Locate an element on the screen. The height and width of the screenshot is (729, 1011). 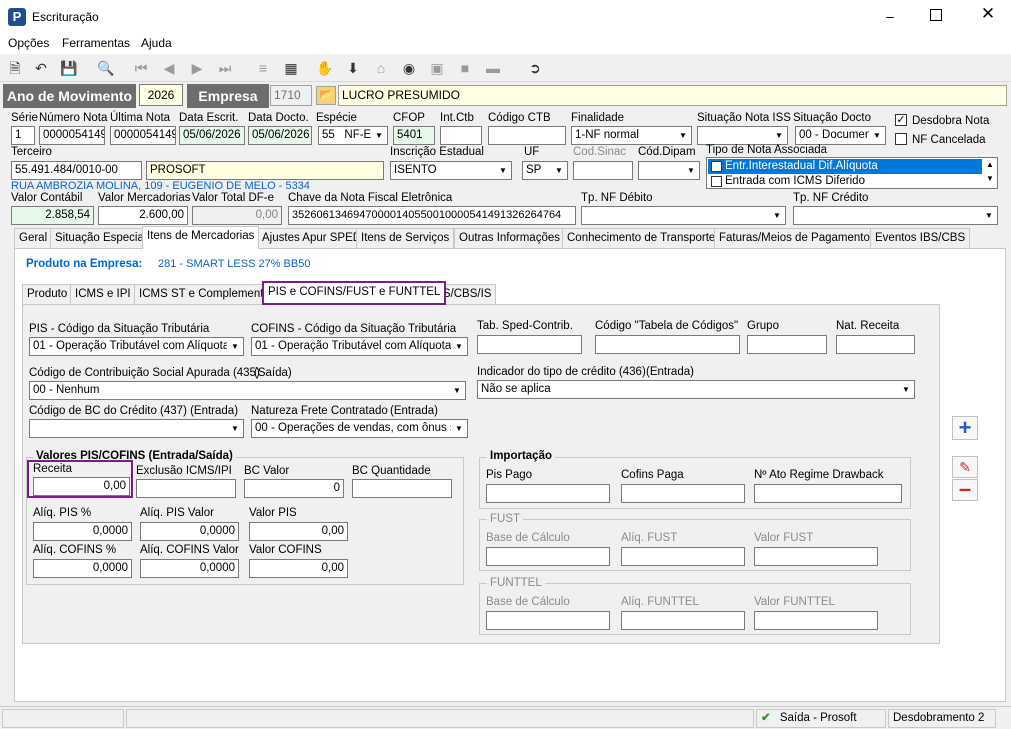
sit-iss-select: ▼ is located at coordinates (742, 135).